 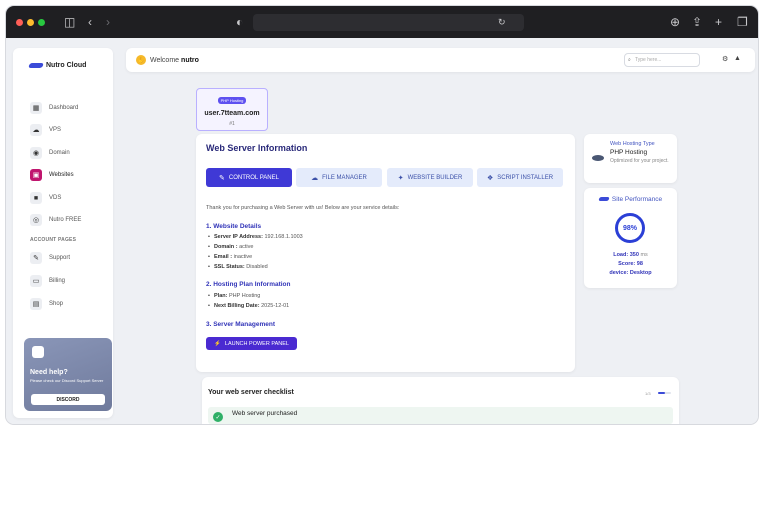 I want to click on launch-power-panel-button: ⚡ LAUNCH POWER PANEL, so click(x=251, y=343).